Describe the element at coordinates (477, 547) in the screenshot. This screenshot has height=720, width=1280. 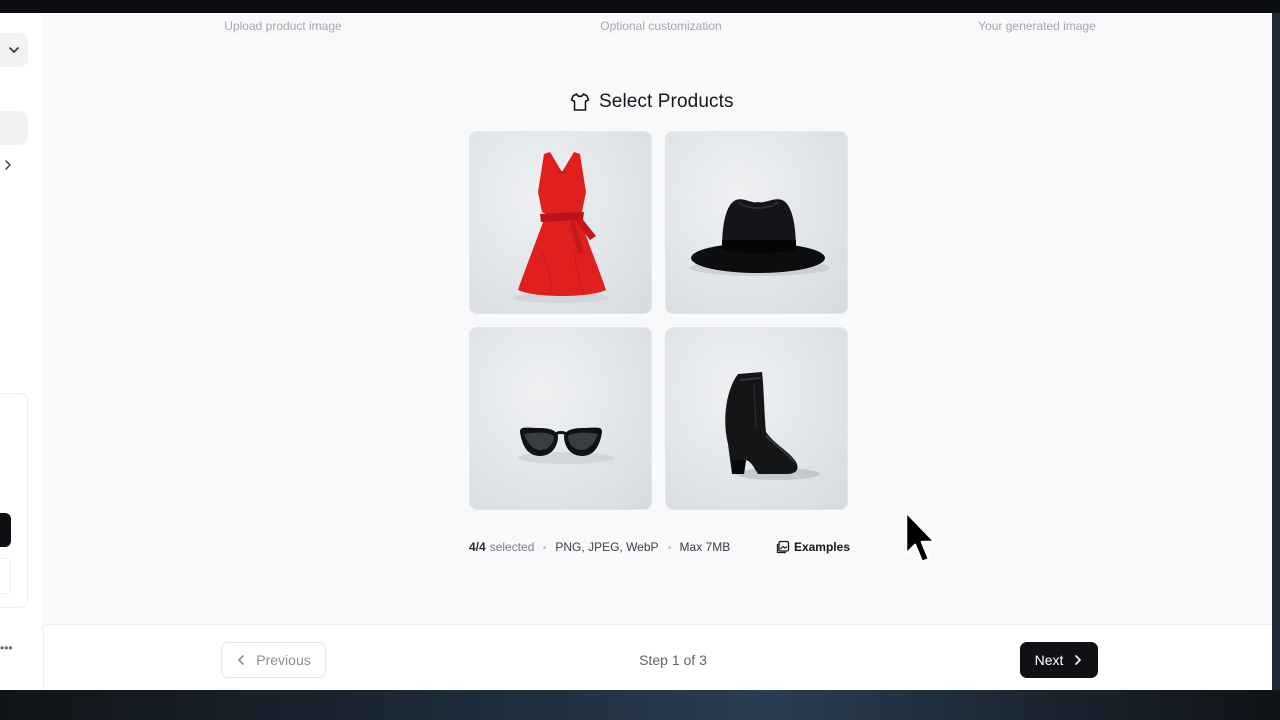
I see `selected-count: 4/4` at that location.